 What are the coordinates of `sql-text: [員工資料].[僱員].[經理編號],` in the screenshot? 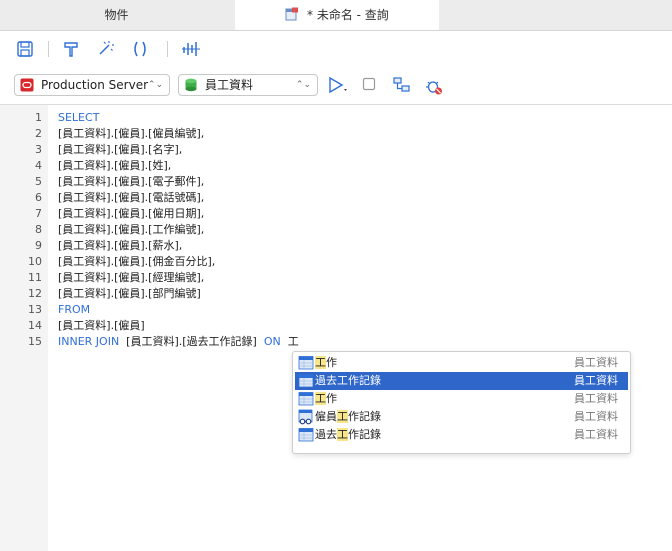 It's located at (131, 277).